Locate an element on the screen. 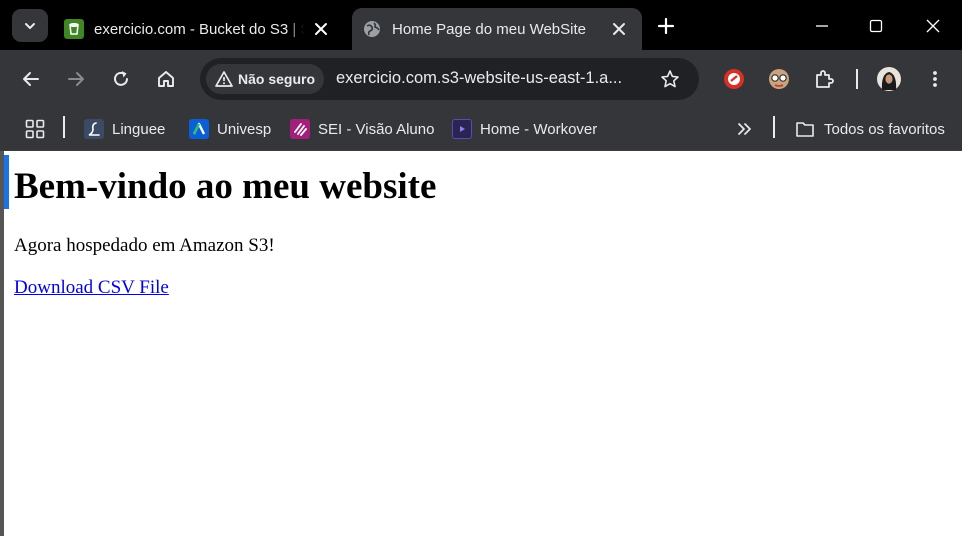 The width and height of the screenshot is (962, 536). bookmark-workover: Home - Workover is located at coordinates (524, 129).